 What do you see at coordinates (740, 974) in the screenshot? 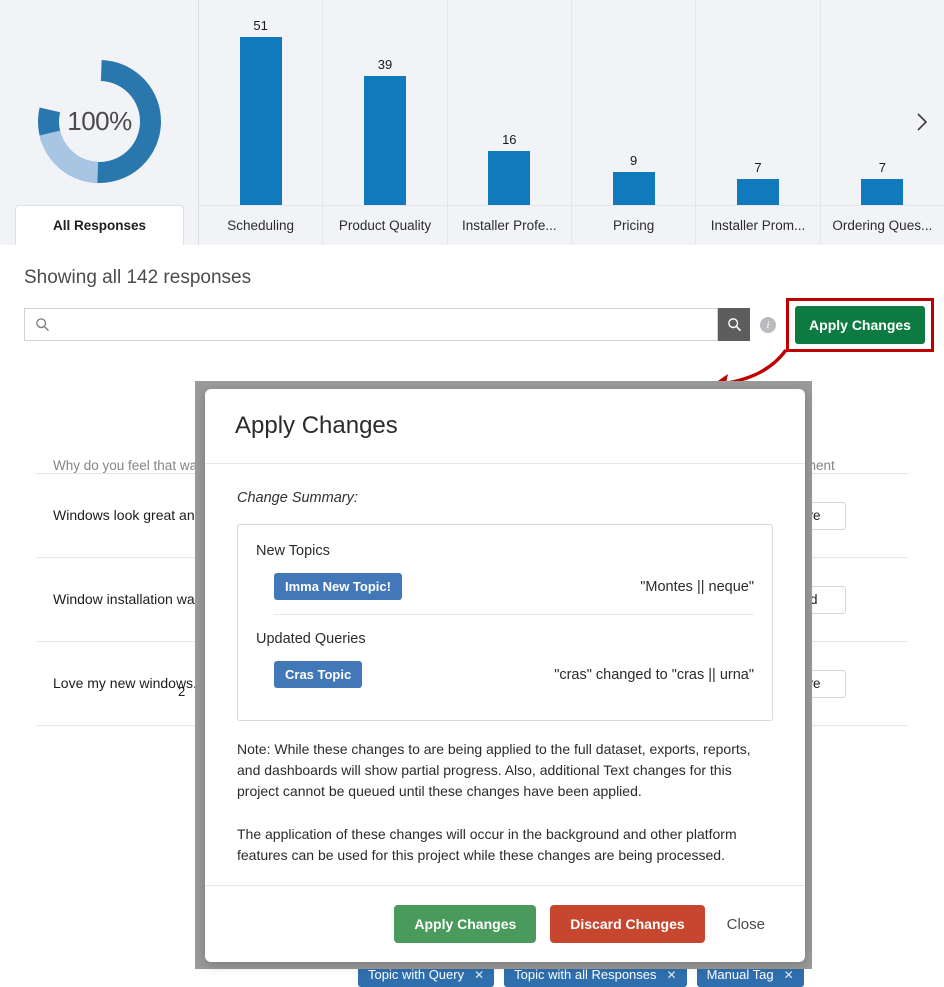
I see `topic-tag-label: Manual Tag` at bounding box center [740, 974].